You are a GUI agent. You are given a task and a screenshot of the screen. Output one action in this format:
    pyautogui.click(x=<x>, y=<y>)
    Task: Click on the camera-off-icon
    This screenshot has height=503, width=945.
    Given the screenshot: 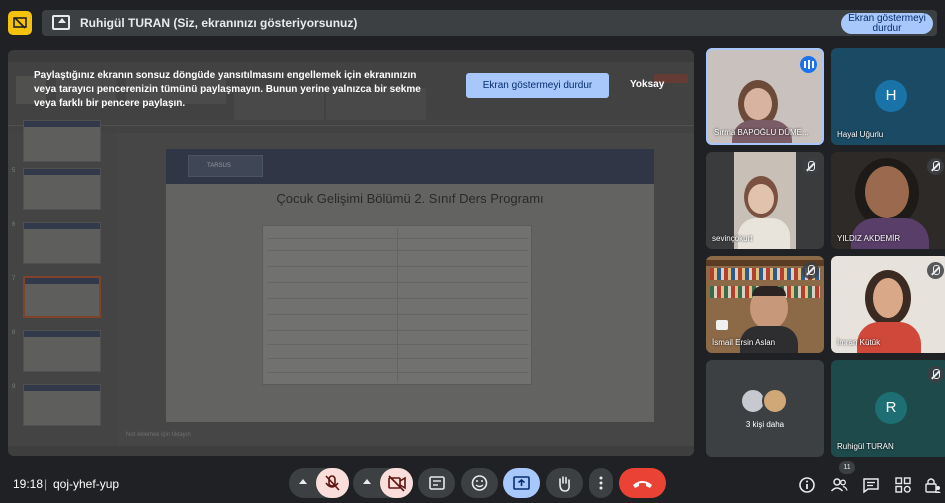 What is the action you would take?
    pyautogui.click(x=397, y=483)
    